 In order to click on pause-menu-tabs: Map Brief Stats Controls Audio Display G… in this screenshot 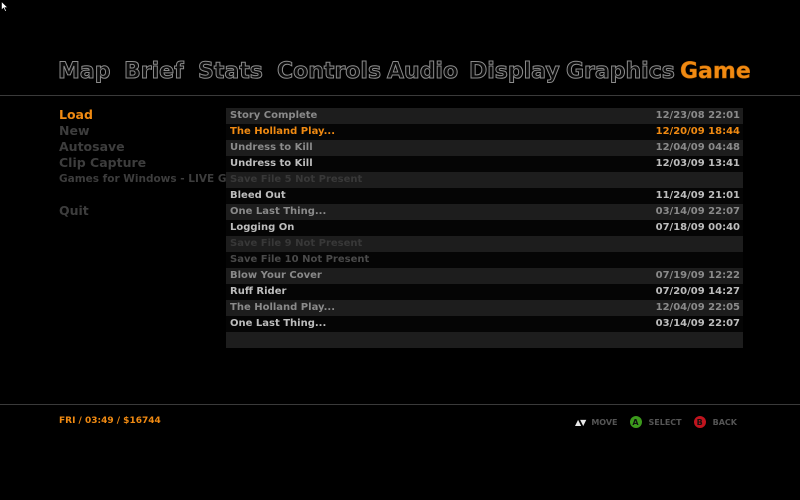, I will do `click(400, 74)`.